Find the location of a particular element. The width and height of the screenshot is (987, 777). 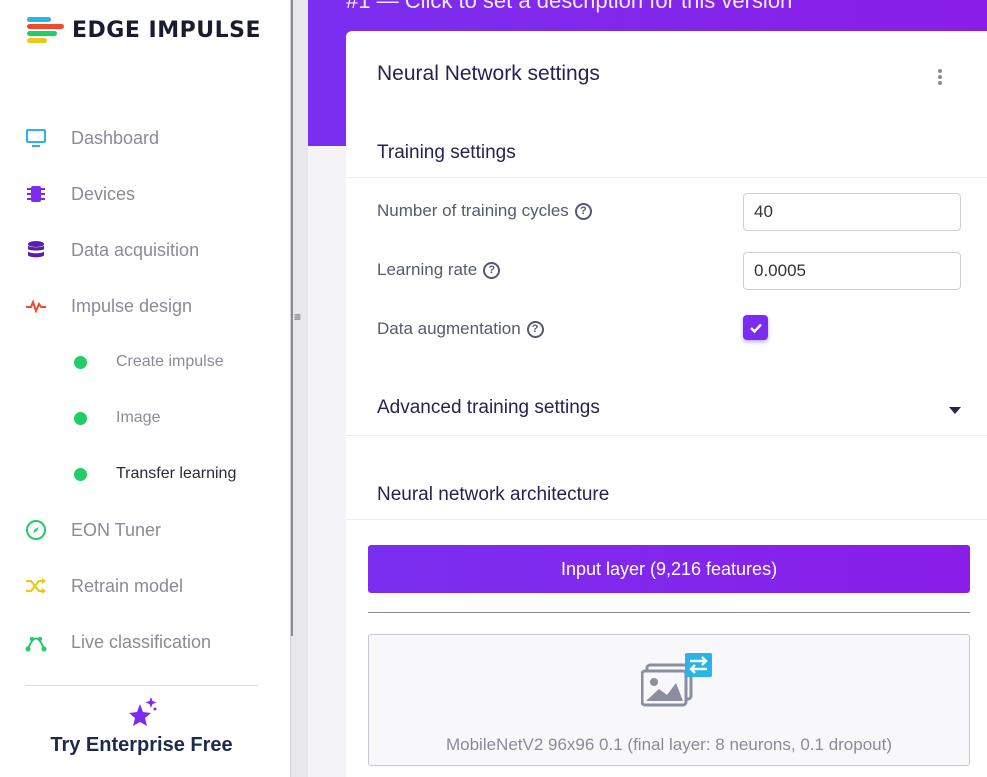

compass-icon is located at coordinates (36, 530).